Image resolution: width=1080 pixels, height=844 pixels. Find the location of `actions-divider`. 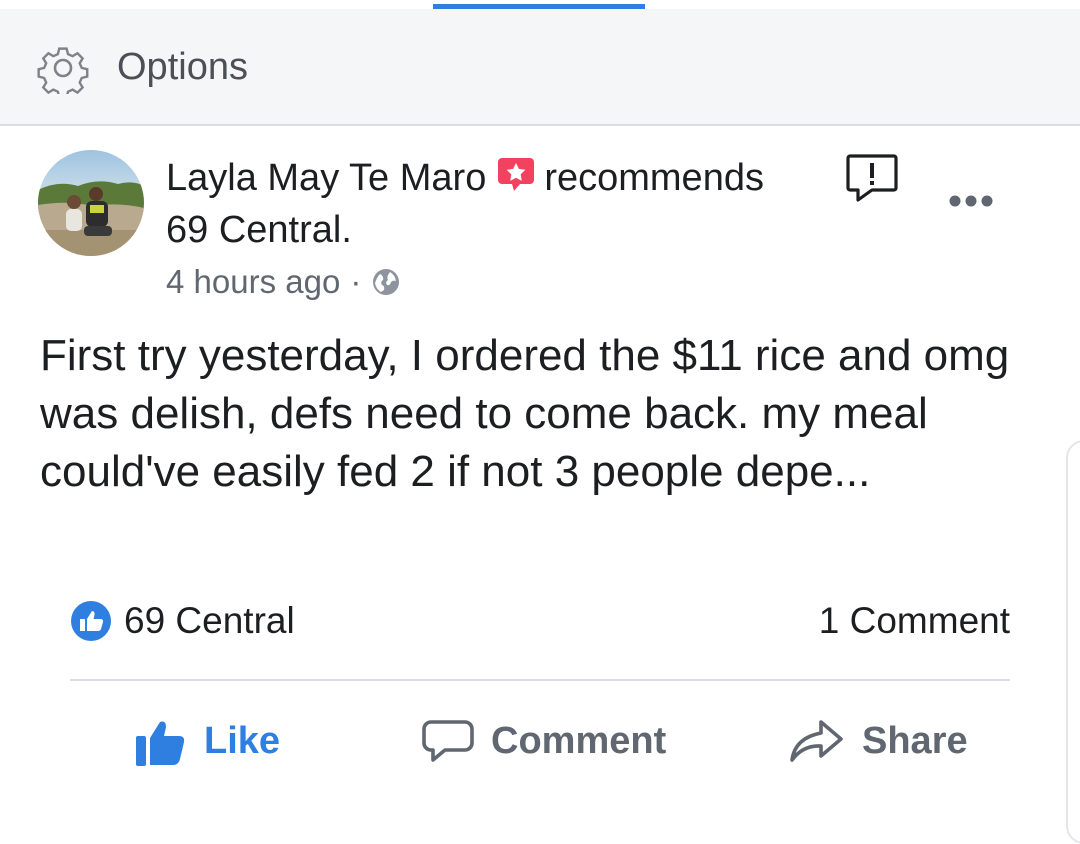

actions-divider is located at coordinates (540, 680).